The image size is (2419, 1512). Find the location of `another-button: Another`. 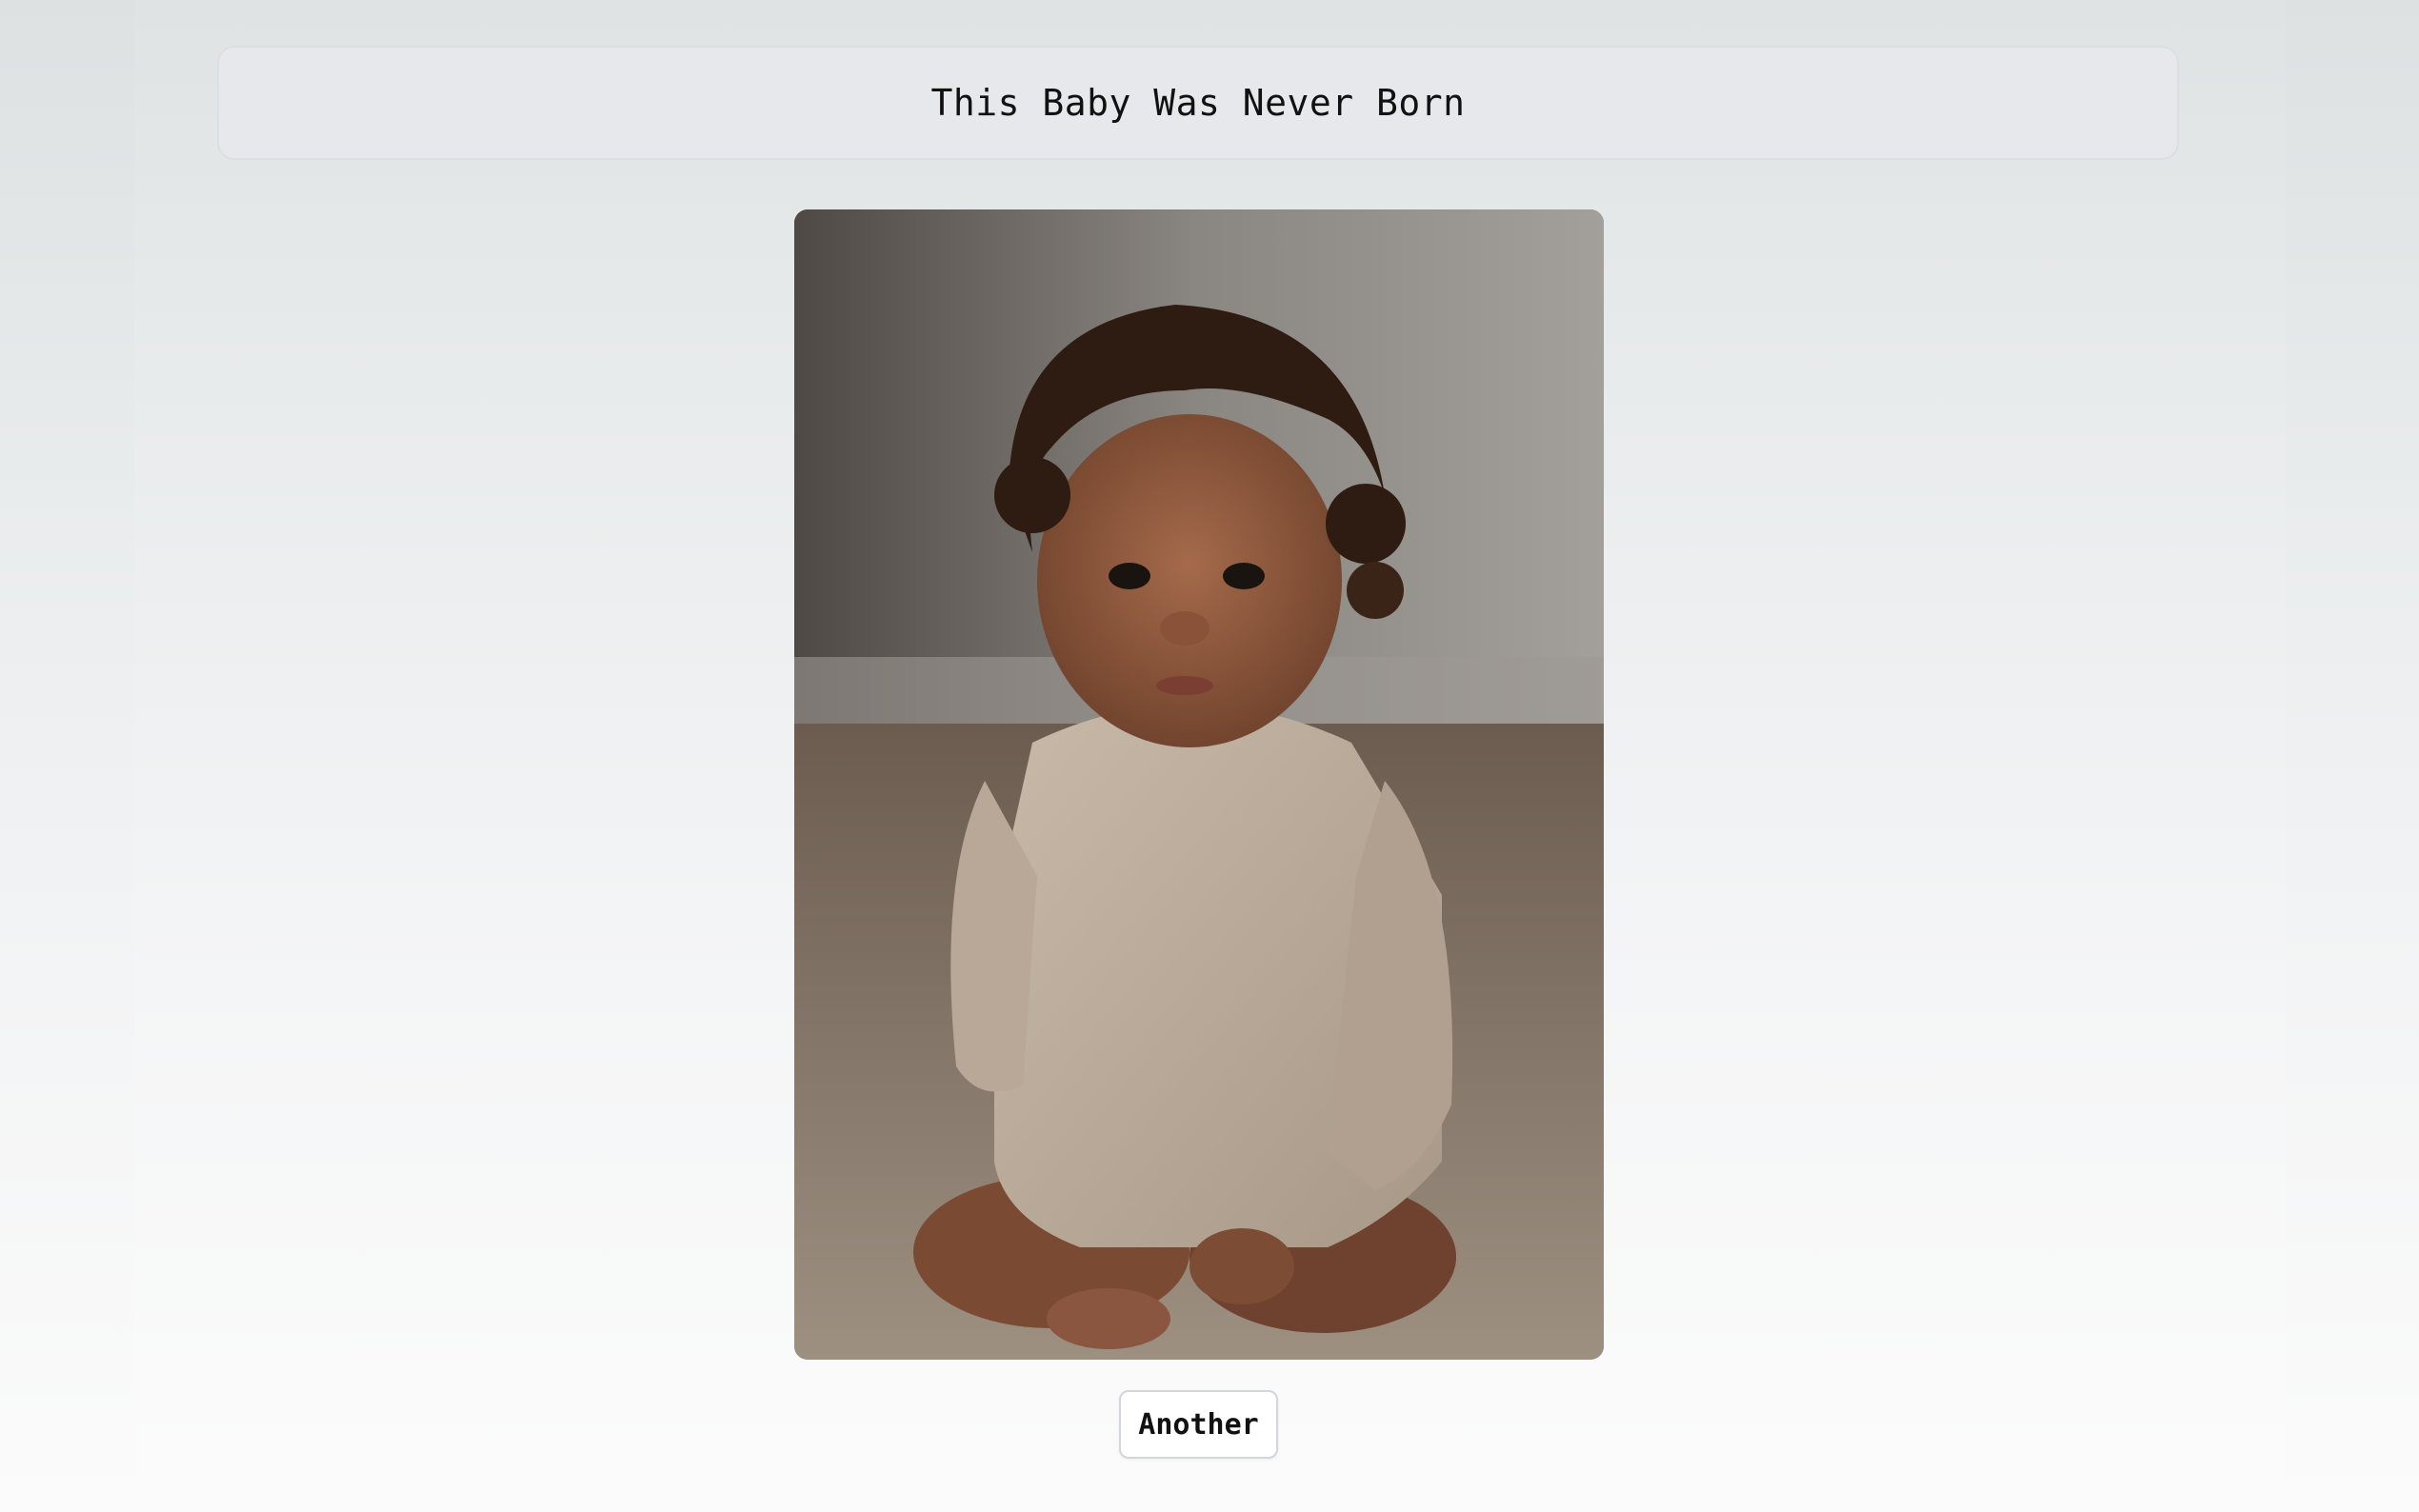

another-button: Another is located at coordinates (1198, 1424).